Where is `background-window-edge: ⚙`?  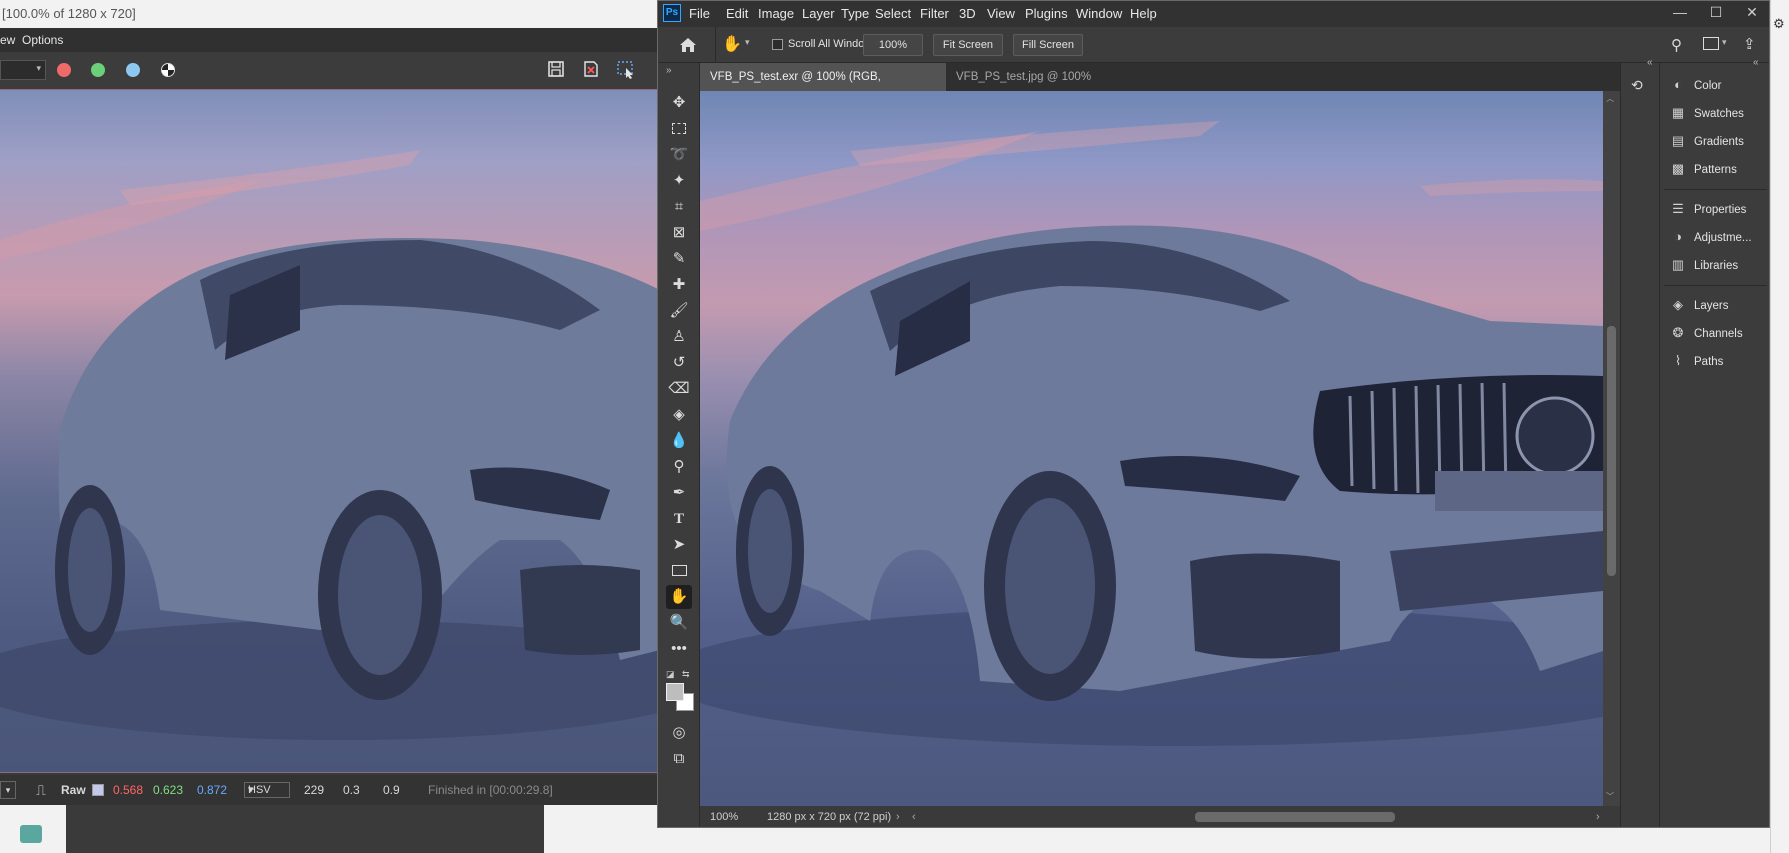 background-window-edge: ⚙ is located at coordinates (1779, 426).